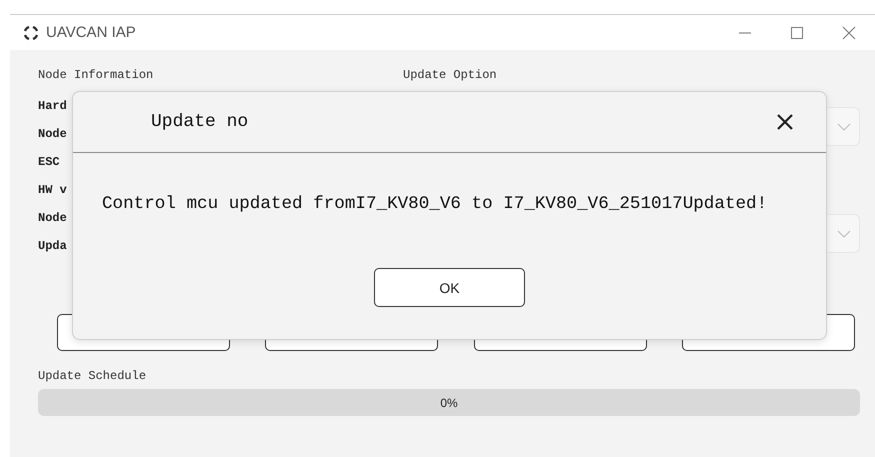  What do you see at coordinates (449, 403) in the screenshot?
I see `progress-reading: 0%` at bounding box center [449, 403].